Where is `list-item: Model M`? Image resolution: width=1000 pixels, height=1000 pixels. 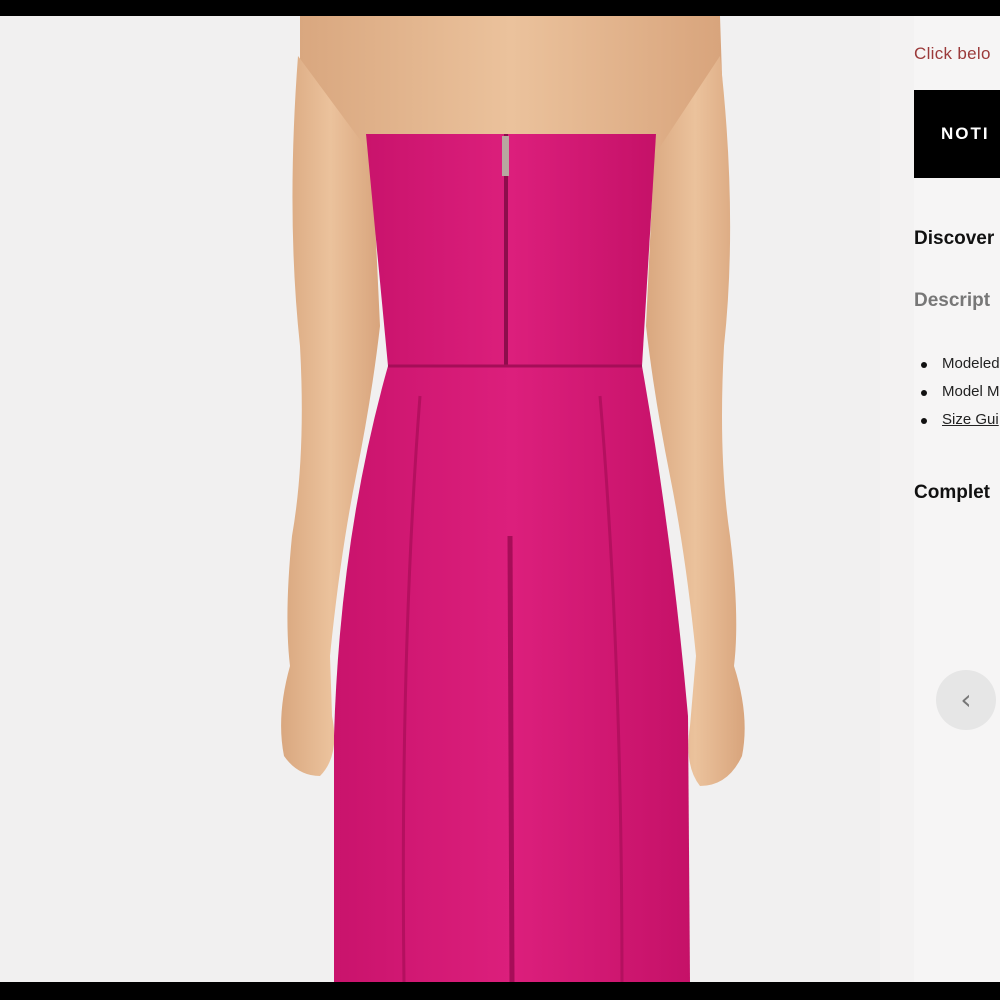 list-item: Model M is located at coordinates (957, 396).